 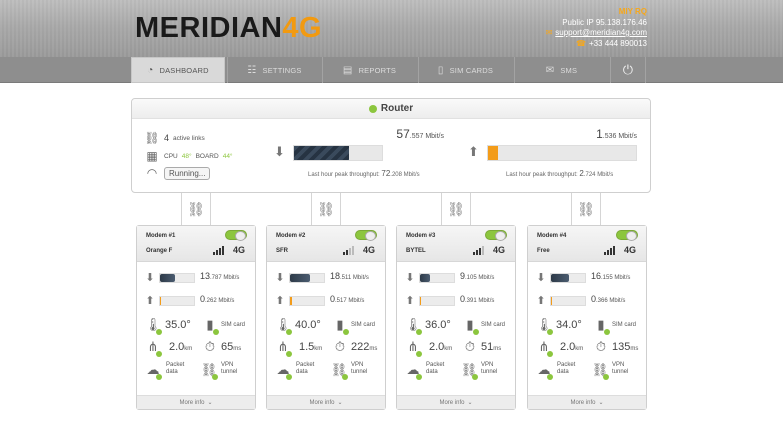 I want to click on modem-header: Modem #1 Orange F 4G, so click(x=196, y=244).